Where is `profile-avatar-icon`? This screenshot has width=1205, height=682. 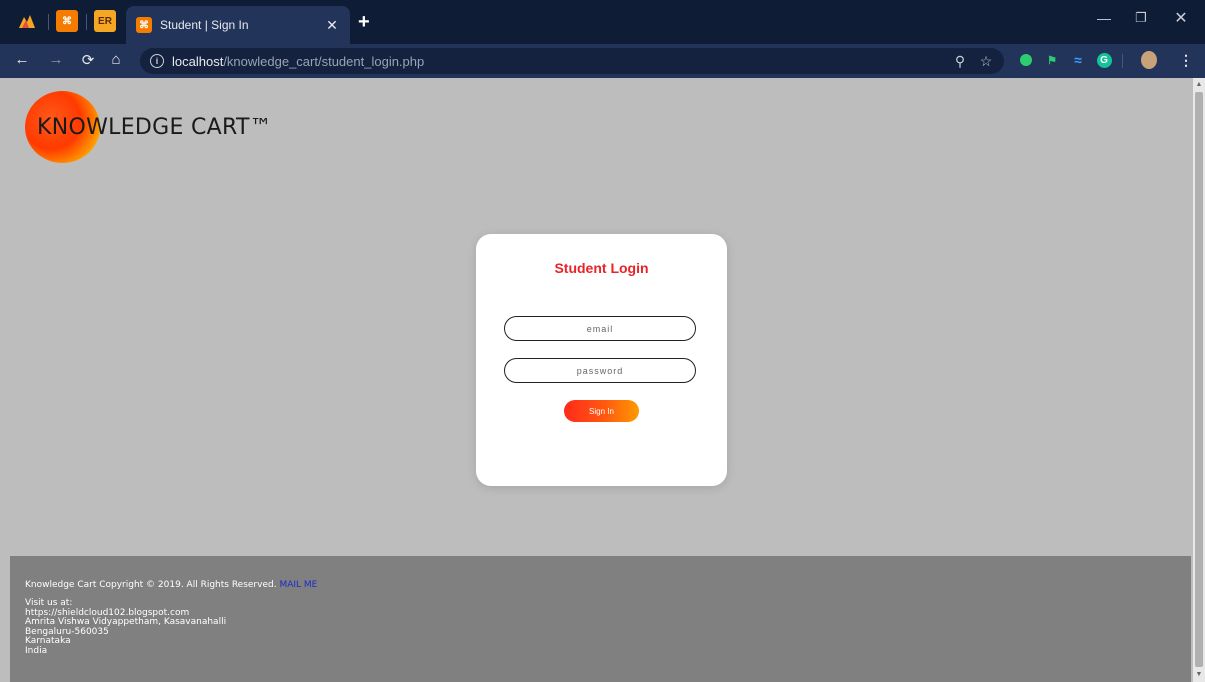 profile-avatar-icon is located at coordinates (1149, 60).